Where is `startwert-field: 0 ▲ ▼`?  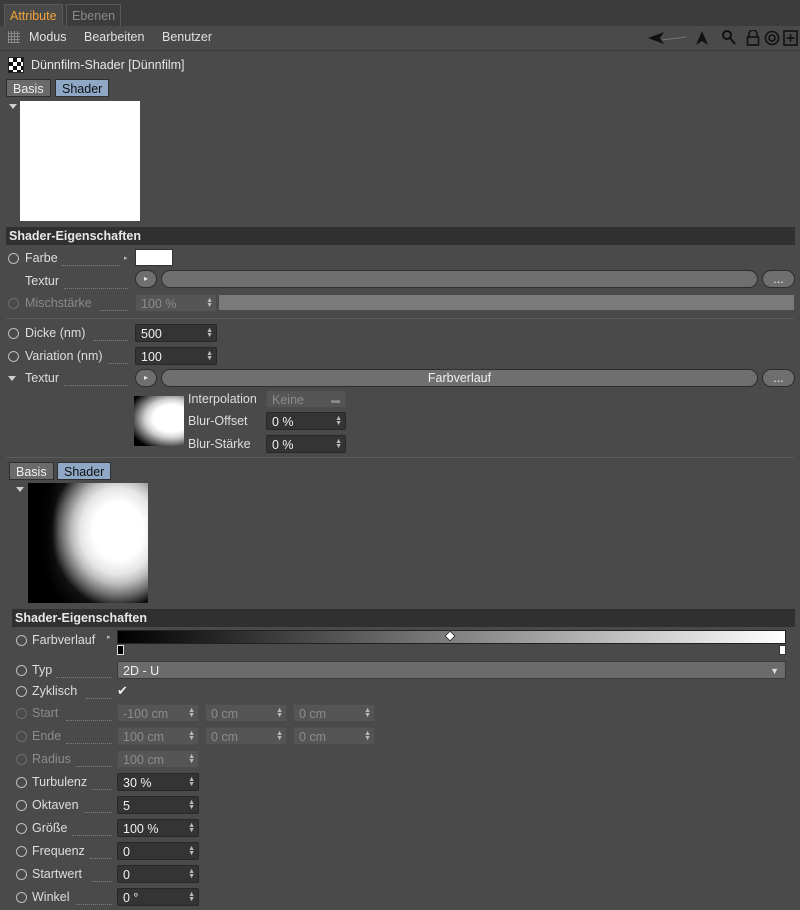 startwert-field: 0 ▲ ▼ is located at coordinates (158, 874).